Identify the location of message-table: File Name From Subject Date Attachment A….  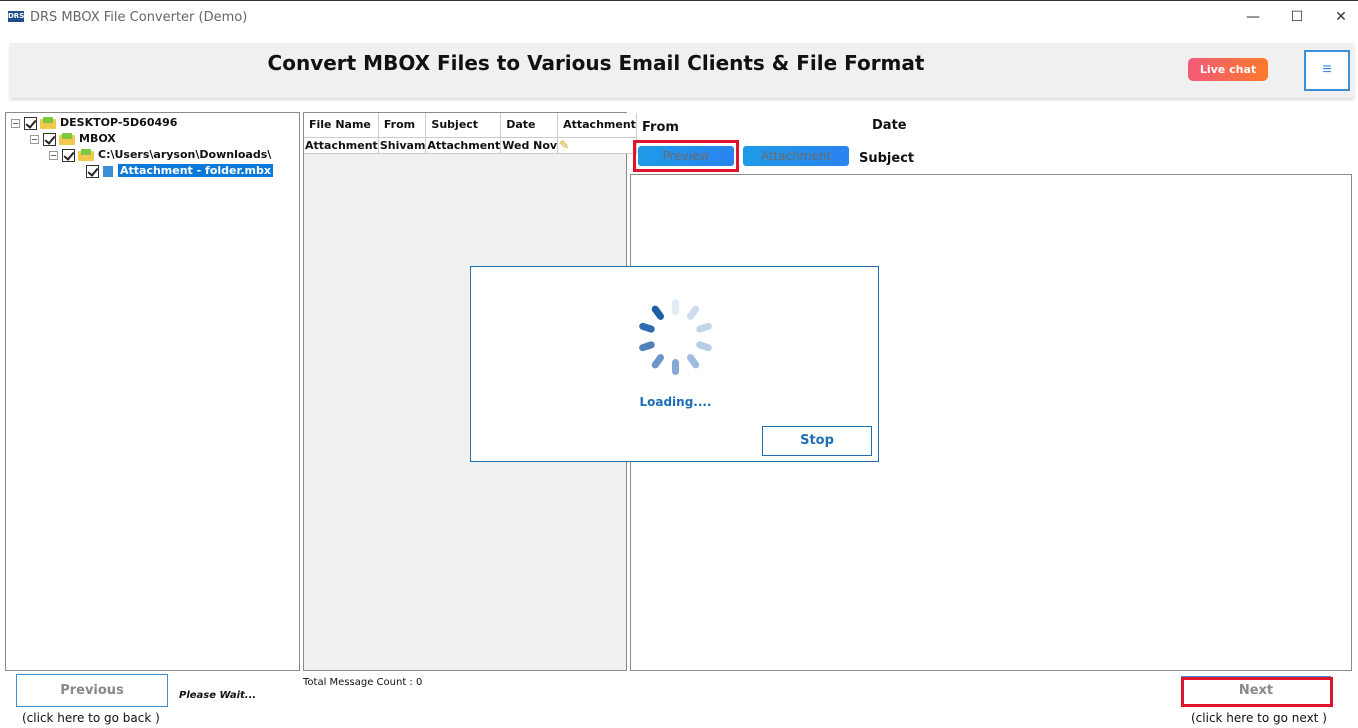
(470, 133).